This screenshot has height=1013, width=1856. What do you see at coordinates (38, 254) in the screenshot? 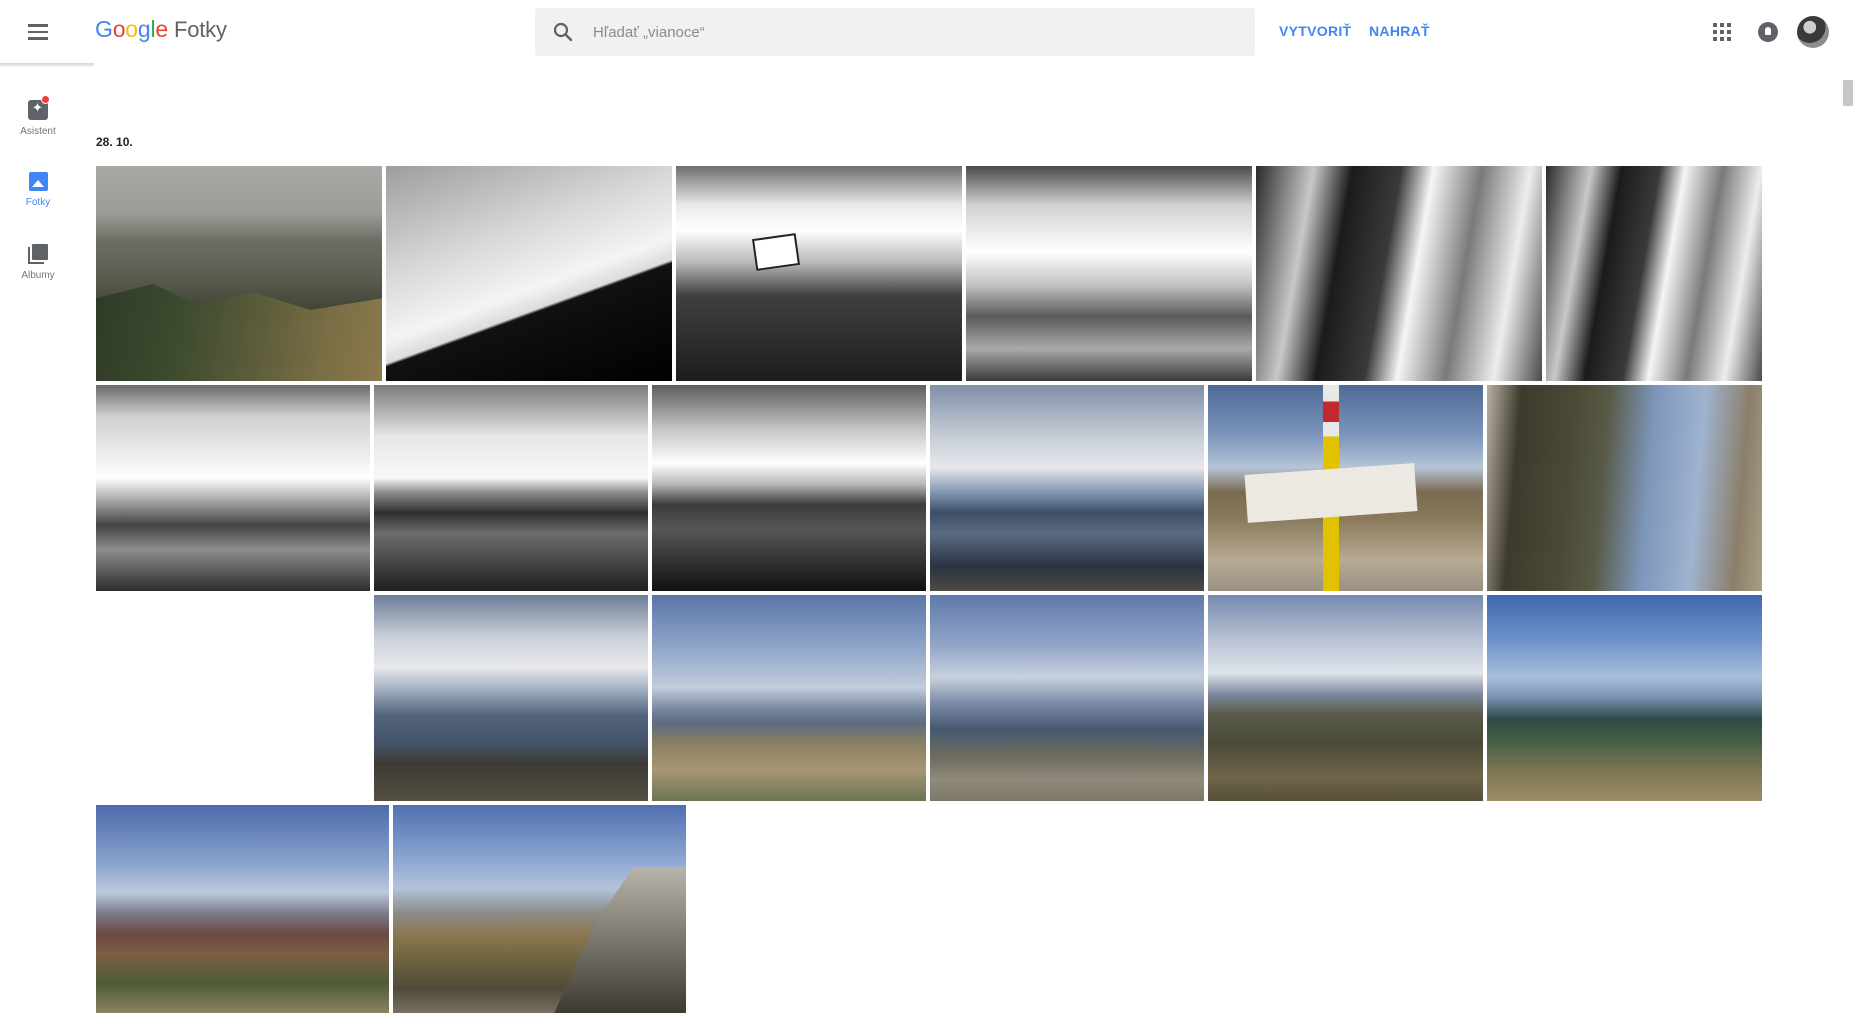
I see `albums-icon` at bounding box center [38, 254].